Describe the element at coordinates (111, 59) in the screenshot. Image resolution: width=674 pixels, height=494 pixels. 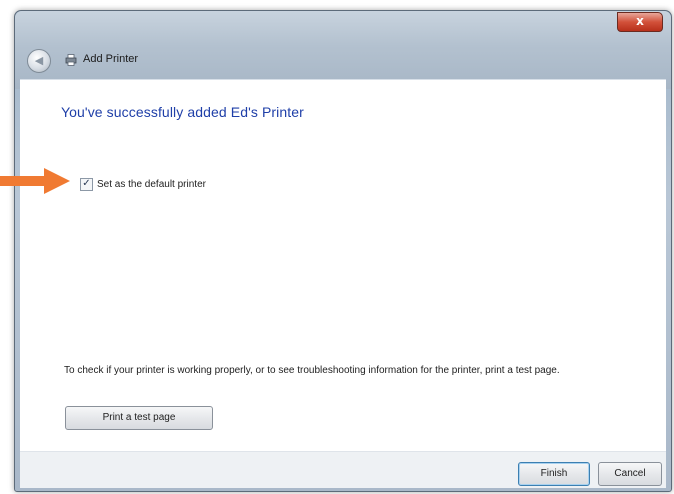
I see `window-title: Add Printer` at that location.